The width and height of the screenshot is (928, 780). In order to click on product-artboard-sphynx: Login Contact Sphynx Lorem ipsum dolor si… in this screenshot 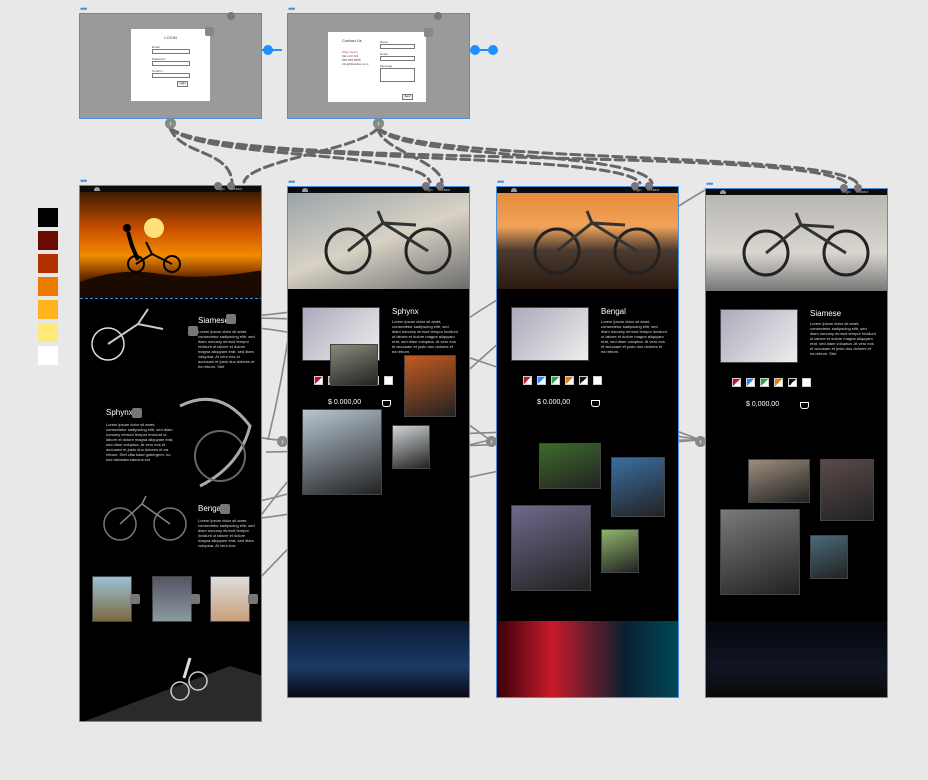, I will do `click(378, 442)`.